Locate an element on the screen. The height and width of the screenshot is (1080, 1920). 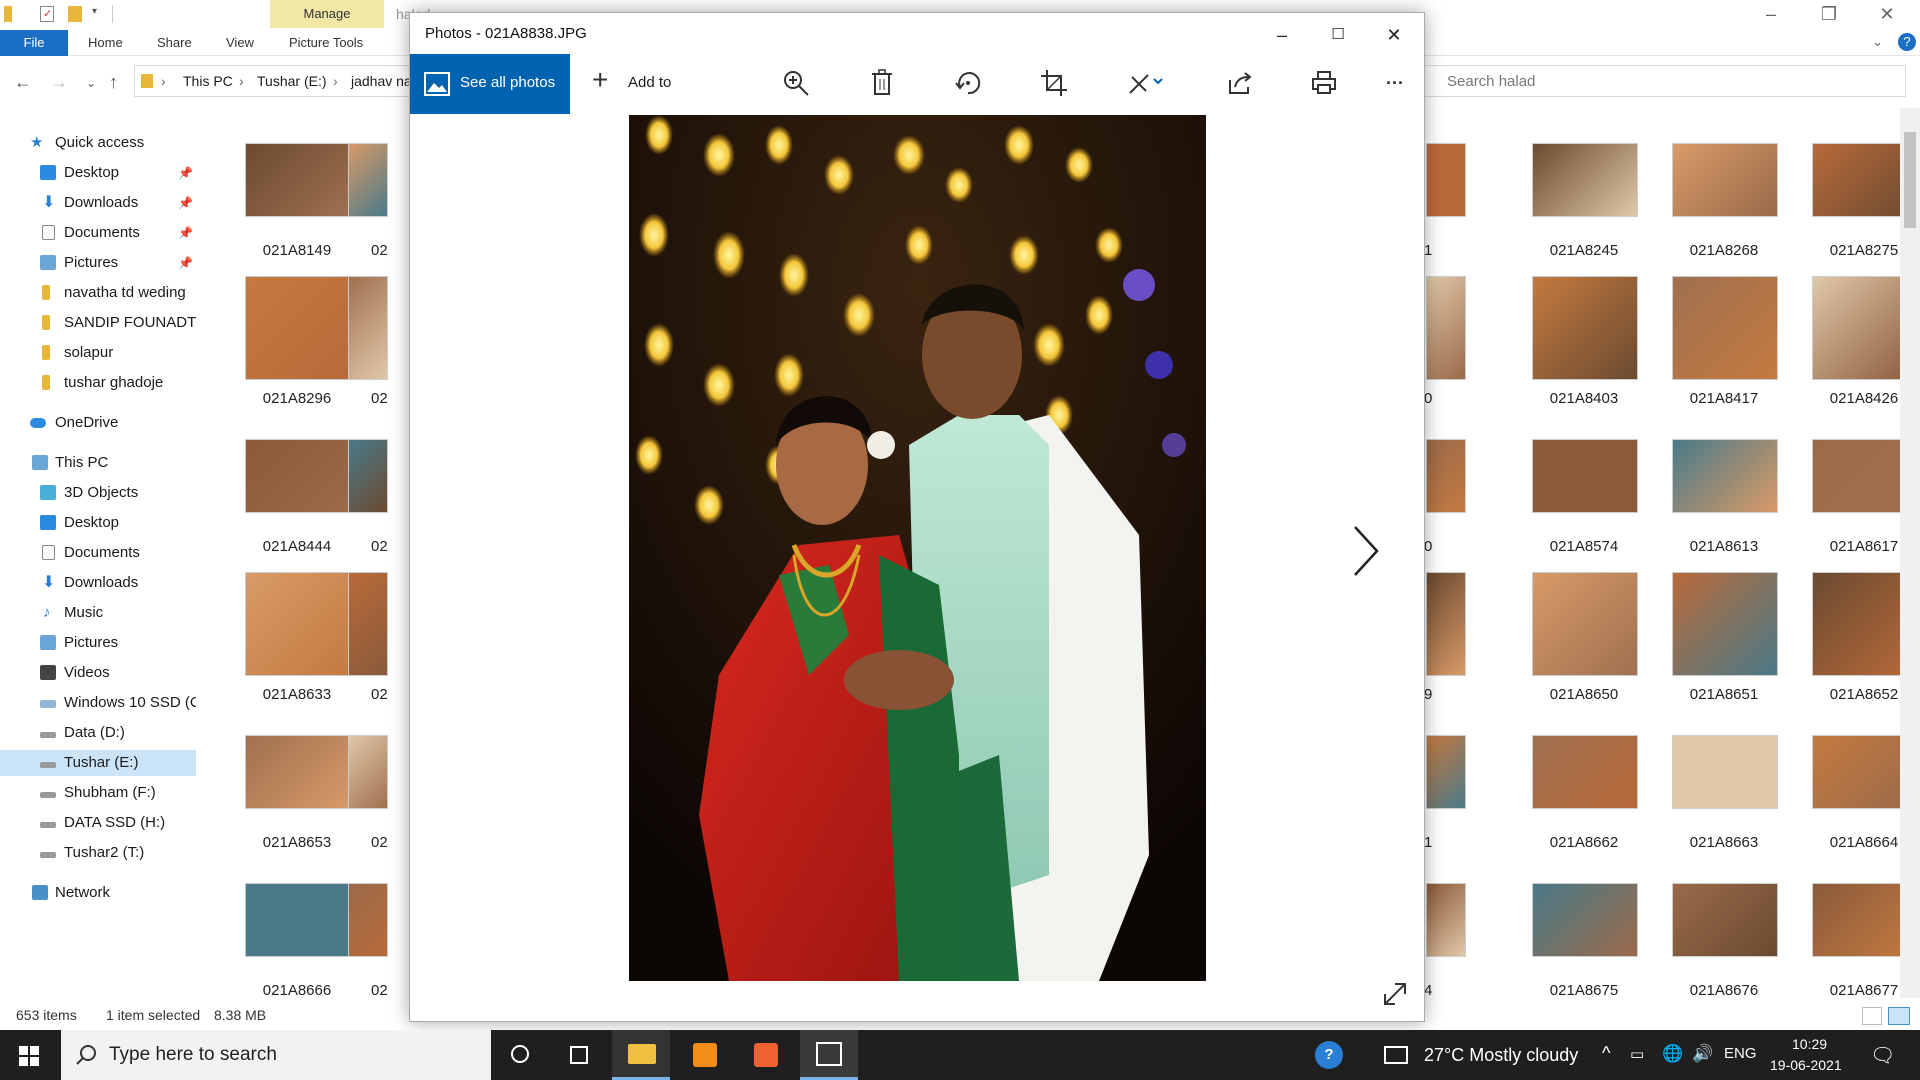
restore-icon: ❐ is located at coordinates (1829, 15).